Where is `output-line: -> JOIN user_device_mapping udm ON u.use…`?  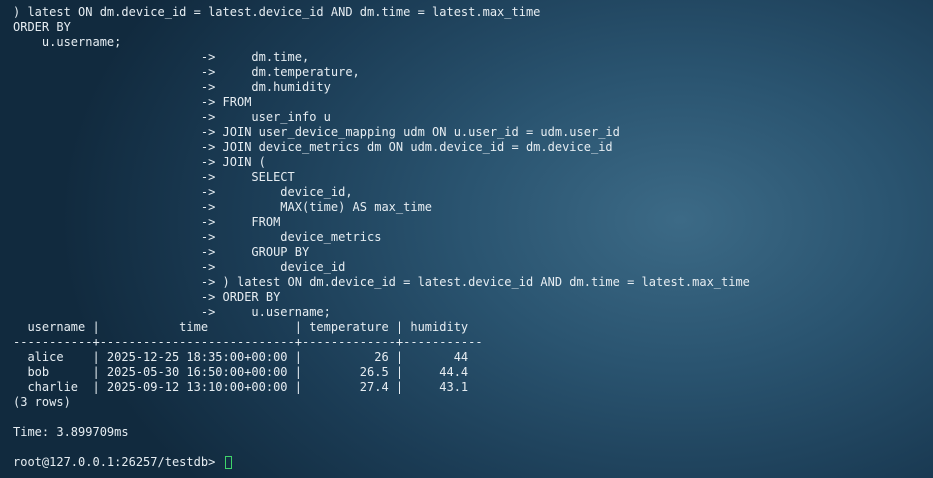 output-line: -> JOIN user_device_mapping udm ON u.use… is located at coordinates (316, 132).